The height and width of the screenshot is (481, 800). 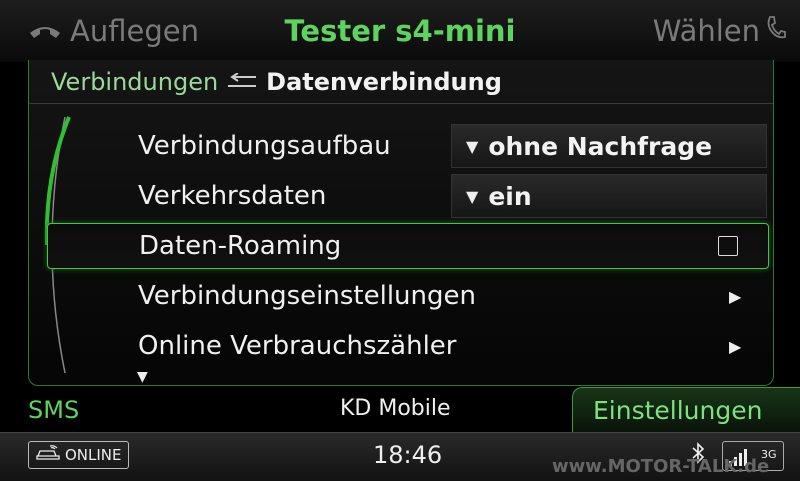 I want to click on clock: 18:46, so click(x=408, y=455).